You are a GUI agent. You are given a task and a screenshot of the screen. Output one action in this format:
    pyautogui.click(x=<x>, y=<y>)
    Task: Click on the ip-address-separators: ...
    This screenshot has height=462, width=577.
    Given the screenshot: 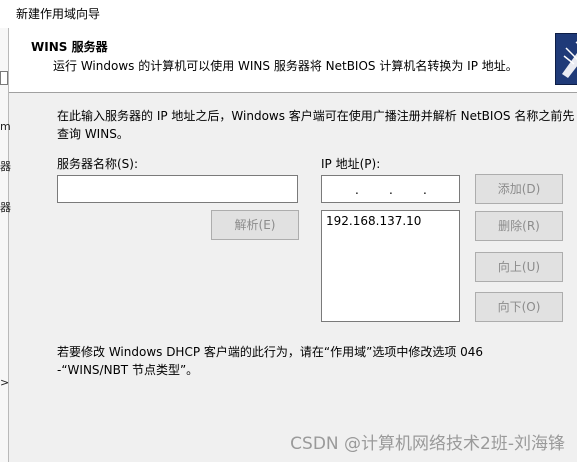 What is the action you would take?
    pyautogui.click(x=391, y=190)
    